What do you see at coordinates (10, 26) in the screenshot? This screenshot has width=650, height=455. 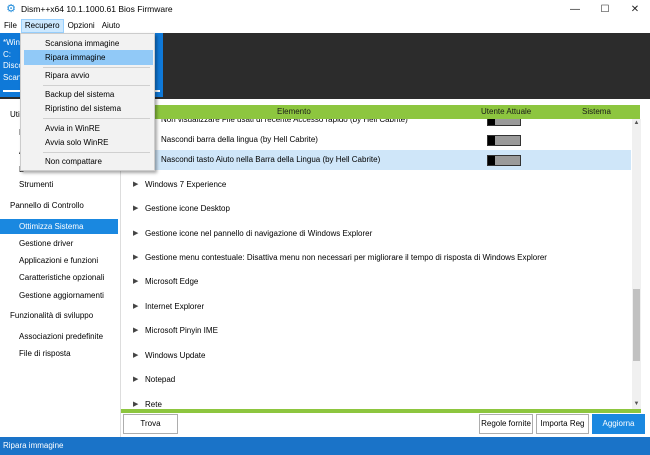 I see `menu-file: File` at bounding box center [10, 26].